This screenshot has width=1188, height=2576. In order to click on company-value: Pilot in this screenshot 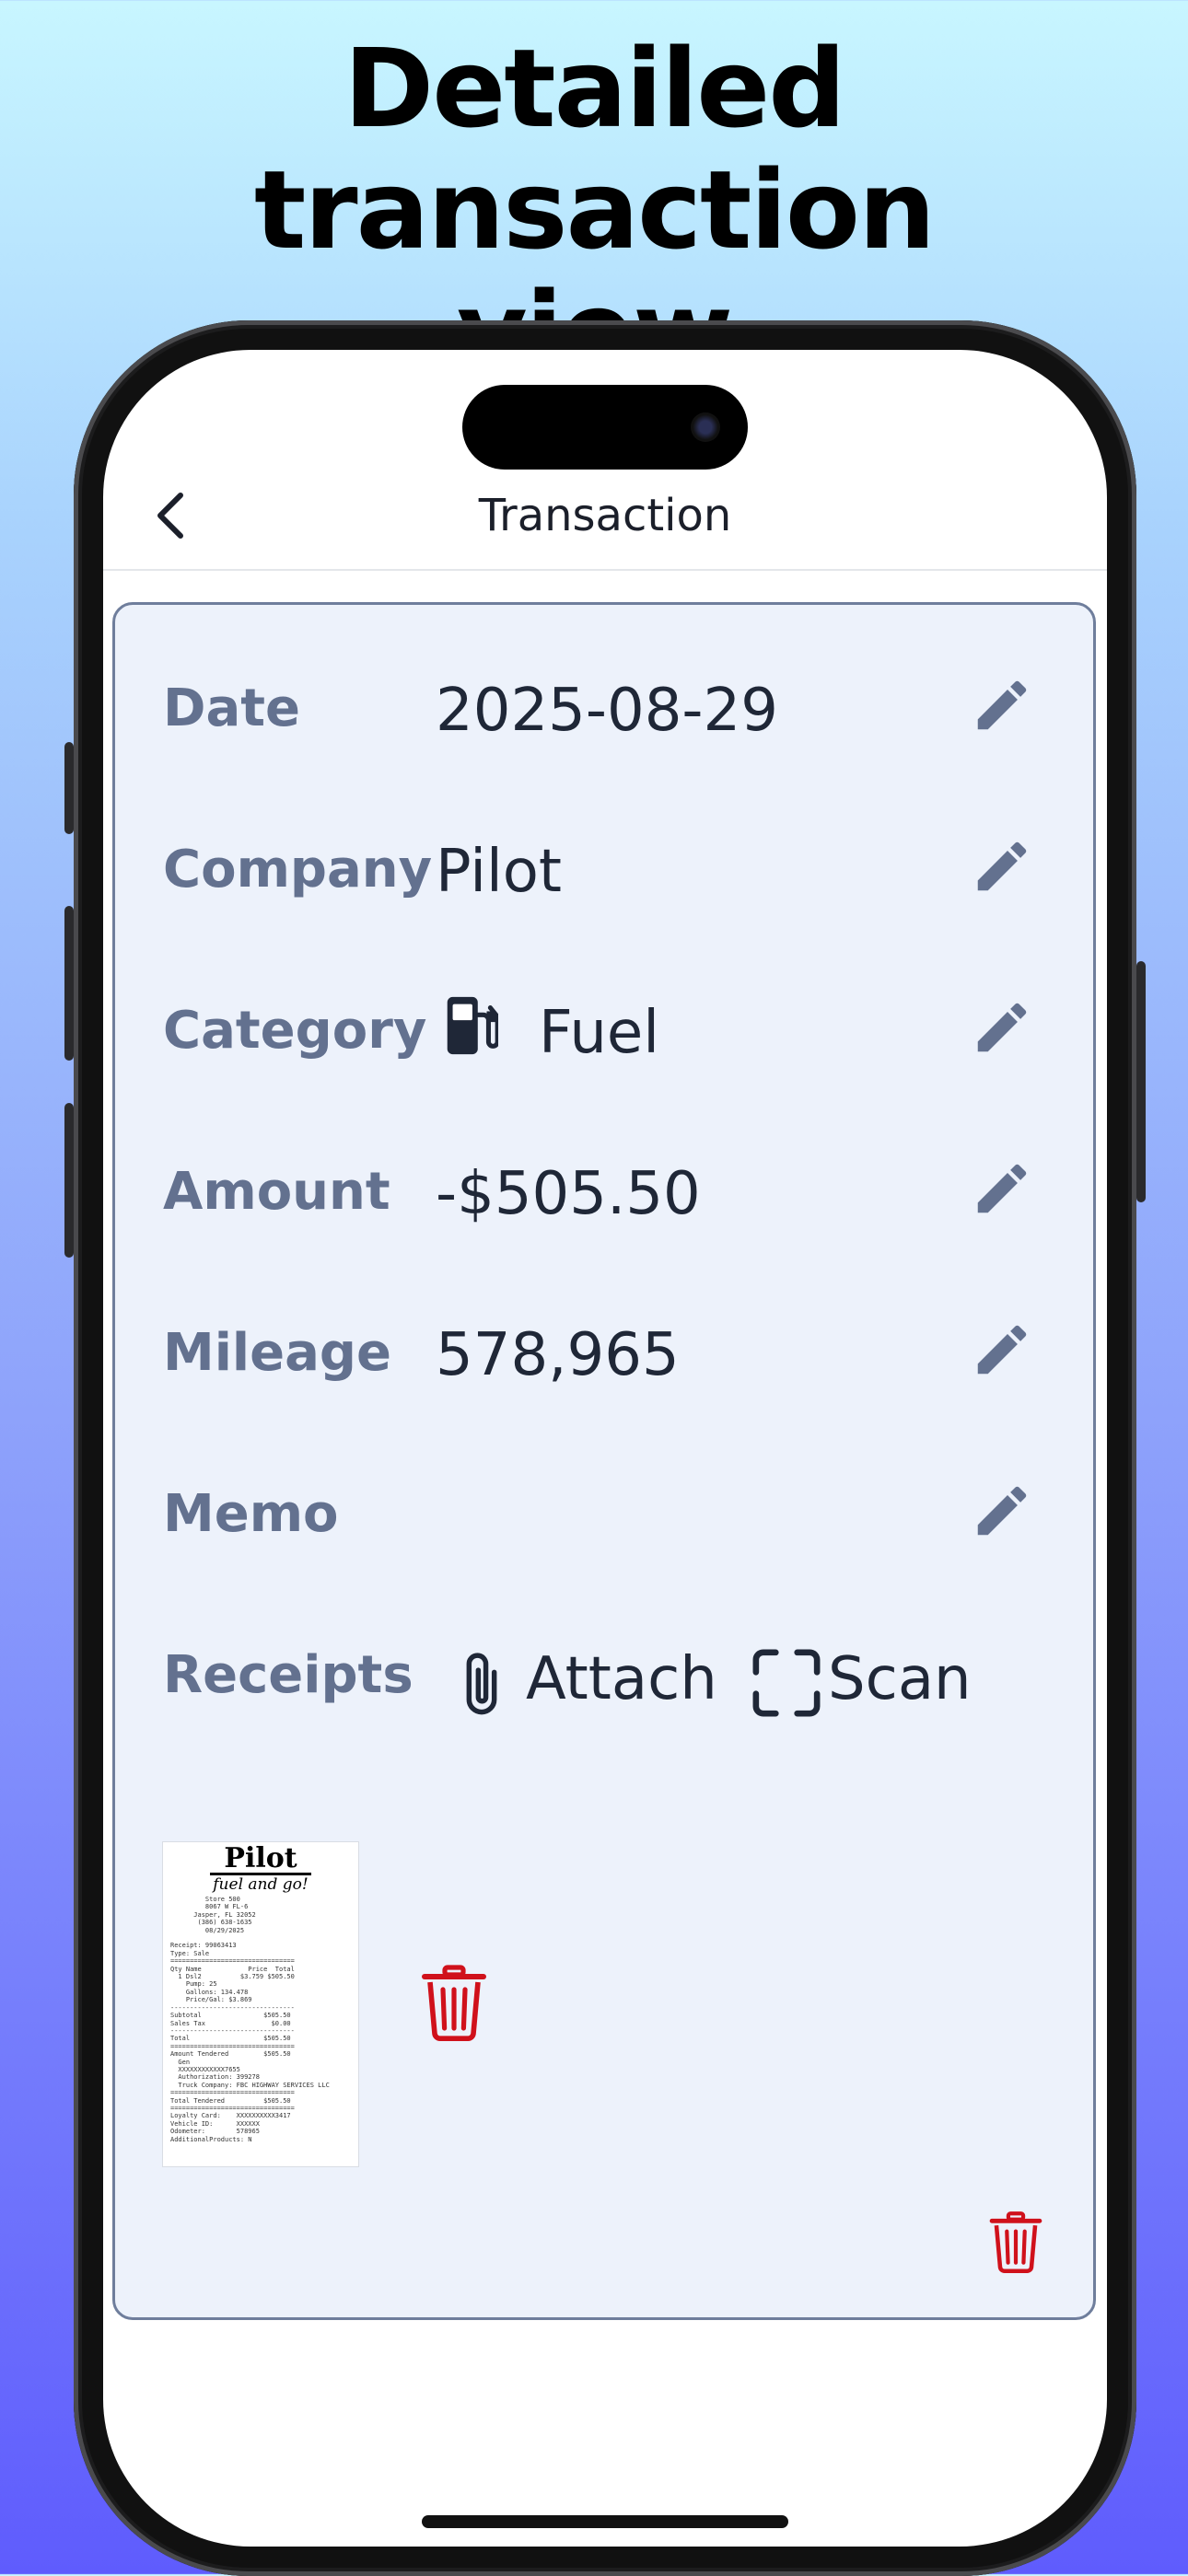, I will do `click(499, 872)`.